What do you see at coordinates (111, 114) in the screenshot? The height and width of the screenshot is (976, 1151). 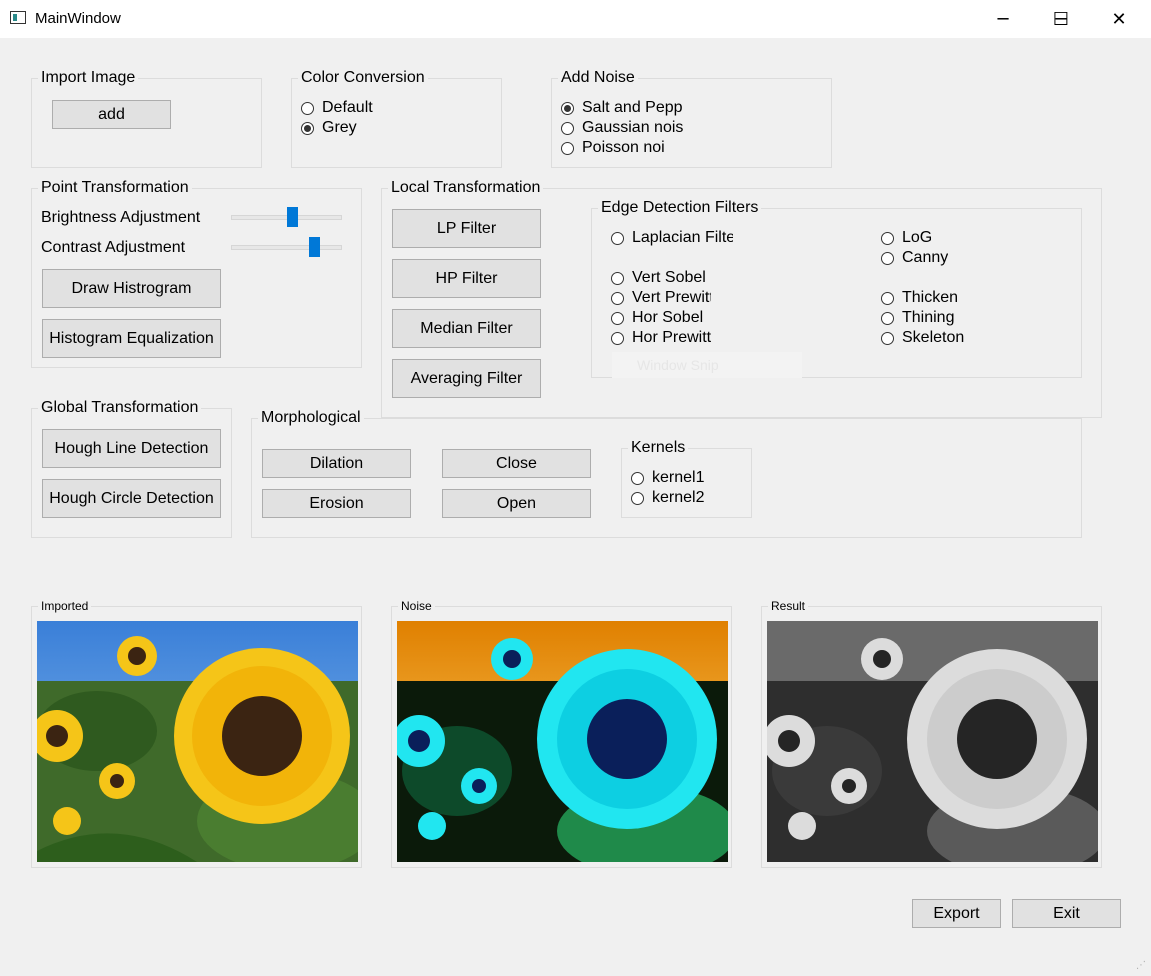 I see `add-button: add` at bounding box center [111, 114].